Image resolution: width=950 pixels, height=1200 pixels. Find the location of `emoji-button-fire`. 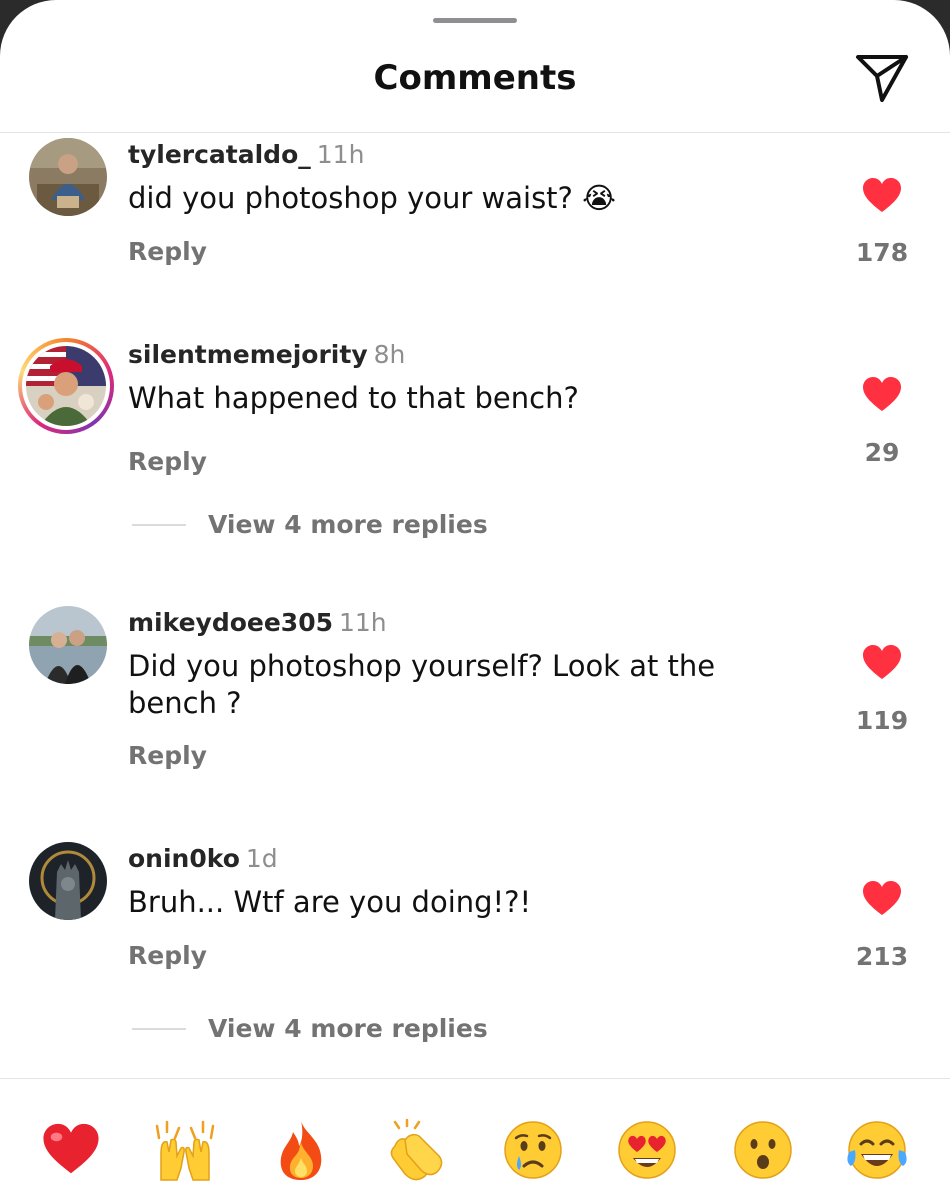

emoji-button-fire is located at coordinates (301, 1150).